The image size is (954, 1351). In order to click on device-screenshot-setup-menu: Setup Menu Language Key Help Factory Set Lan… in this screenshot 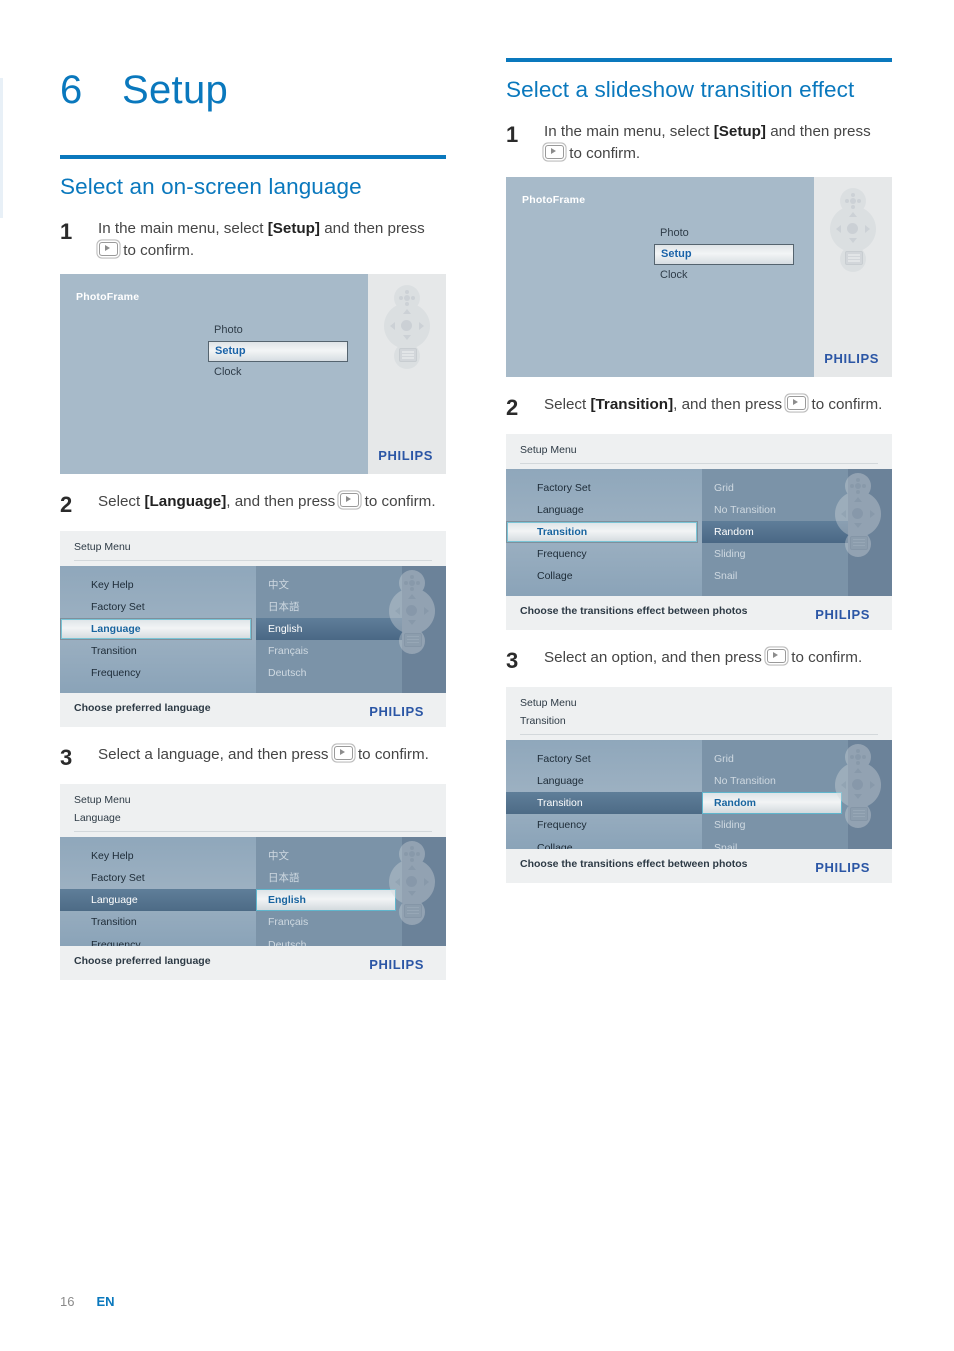, I will do `click(253, 882)`.